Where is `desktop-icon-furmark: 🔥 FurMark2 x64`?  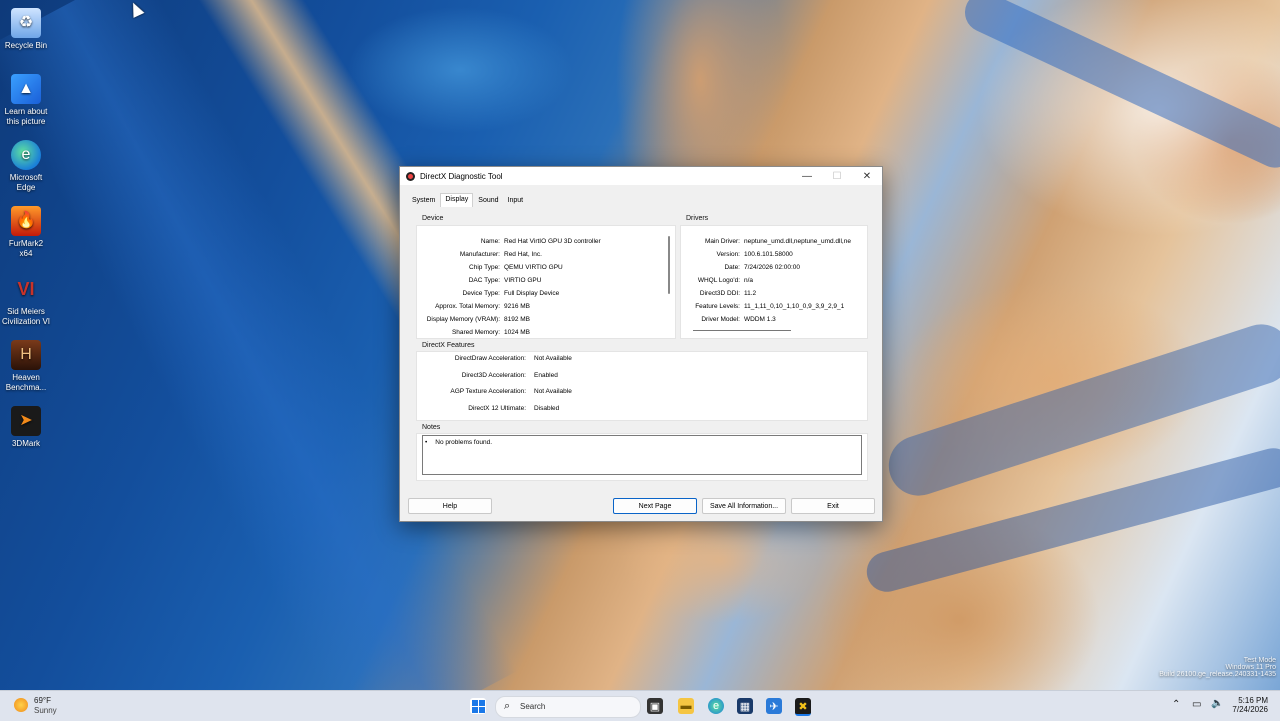
desktop-icon-furmark: 🔥 FurMark2 x64 is located at coordinates (26, 232).